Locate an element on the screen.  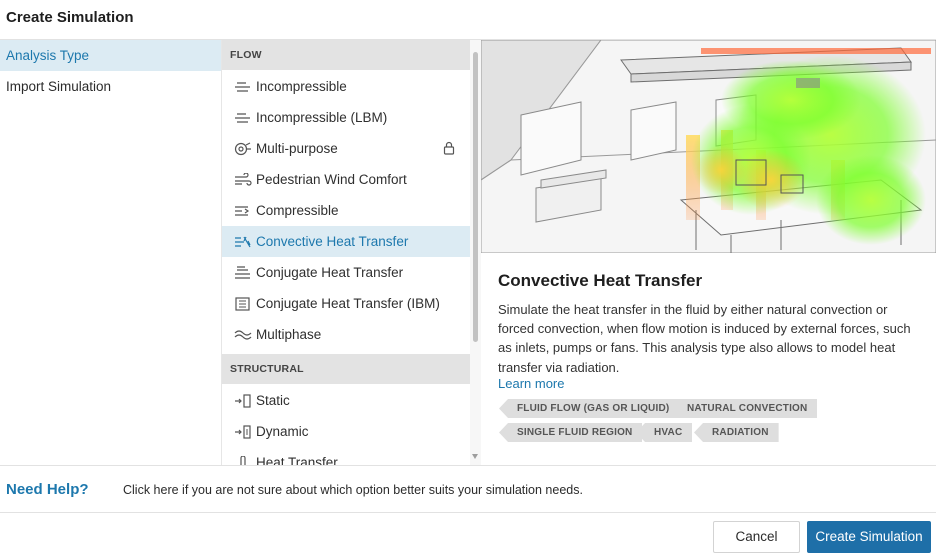
learn-more-link: Learn more is located at coordinates (531, 383).